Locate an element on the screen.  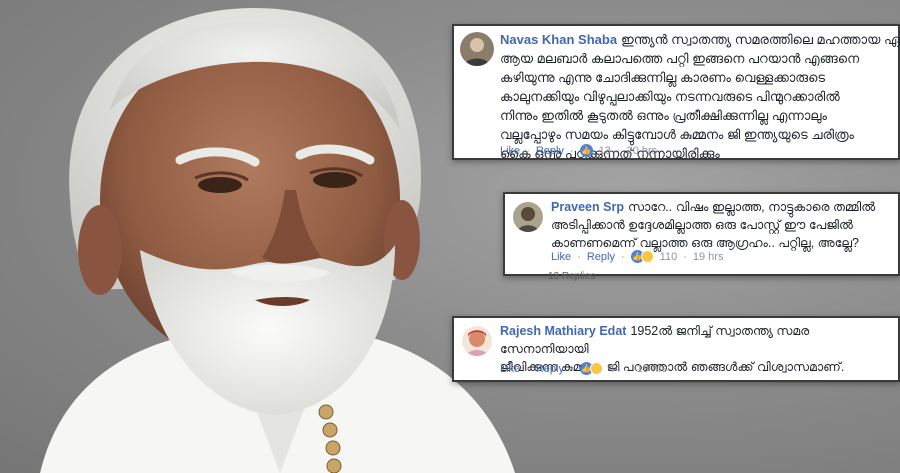
comment-meta: Like · Reply · 👍 44 · 19 hrs is located at coordinates (584, 368).